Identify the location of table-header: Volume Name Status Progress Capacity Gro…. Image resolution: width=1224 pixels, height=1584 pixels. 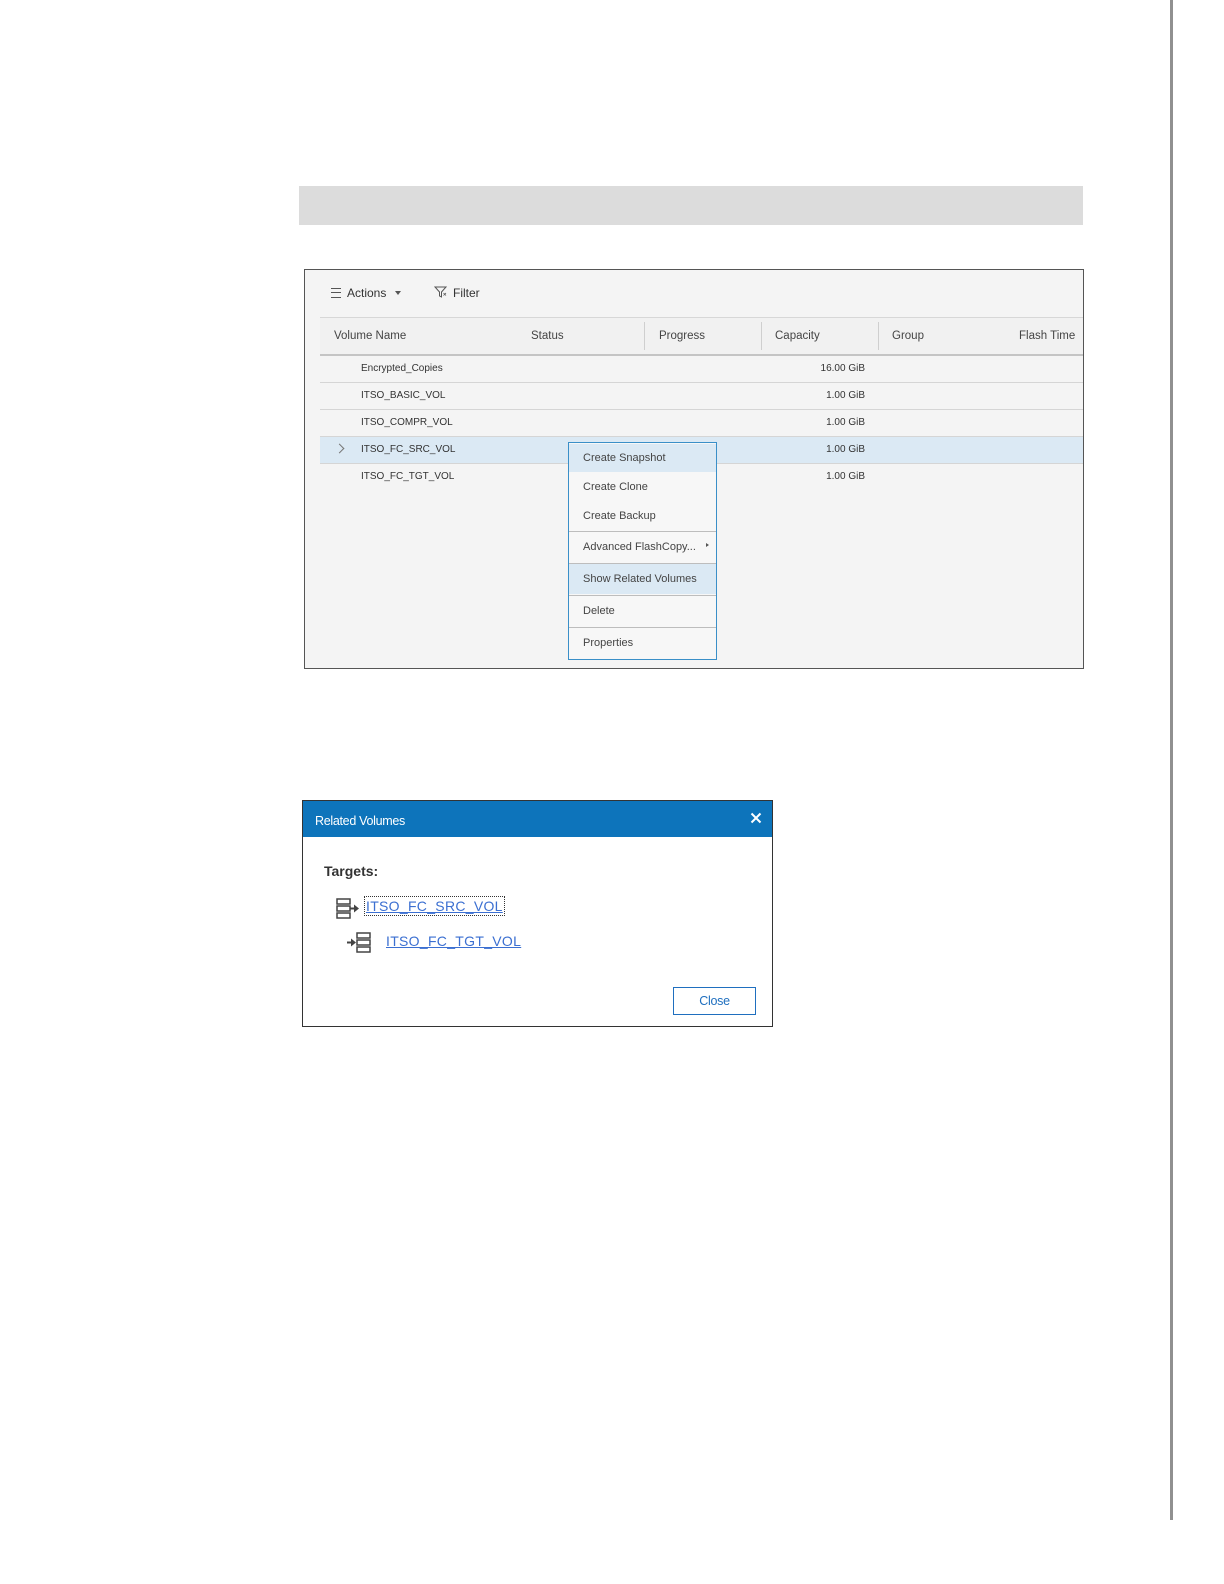
(701, 336).